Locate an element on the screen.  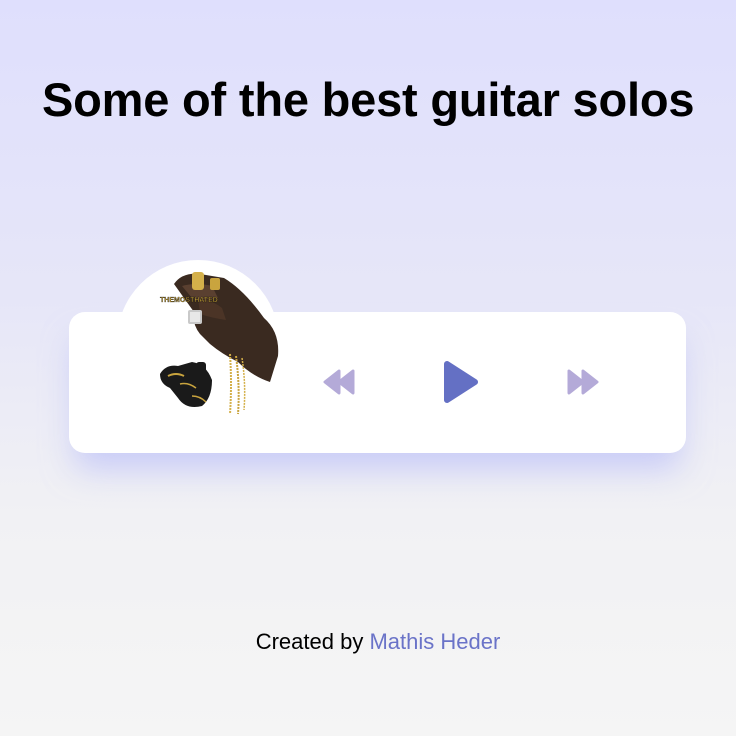
play-icon is located at coordinates (461, 382).